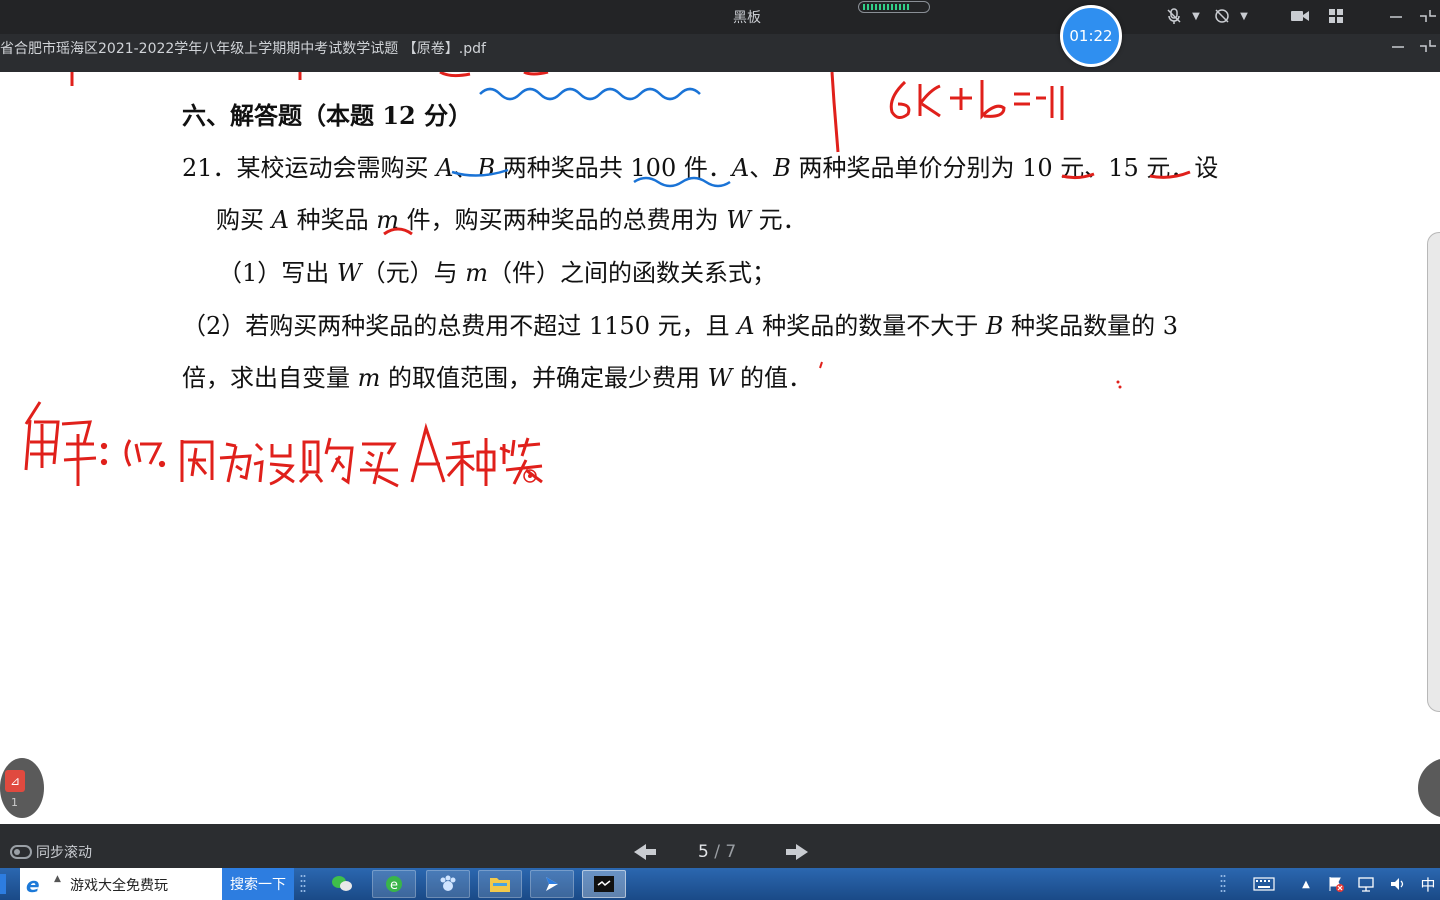 The height and width of the screenshot is (900, 1440). What do you see at coordinates (1398, 884) in the screenshot?
I see `volume-icon` at bounding box center [1398, 884].